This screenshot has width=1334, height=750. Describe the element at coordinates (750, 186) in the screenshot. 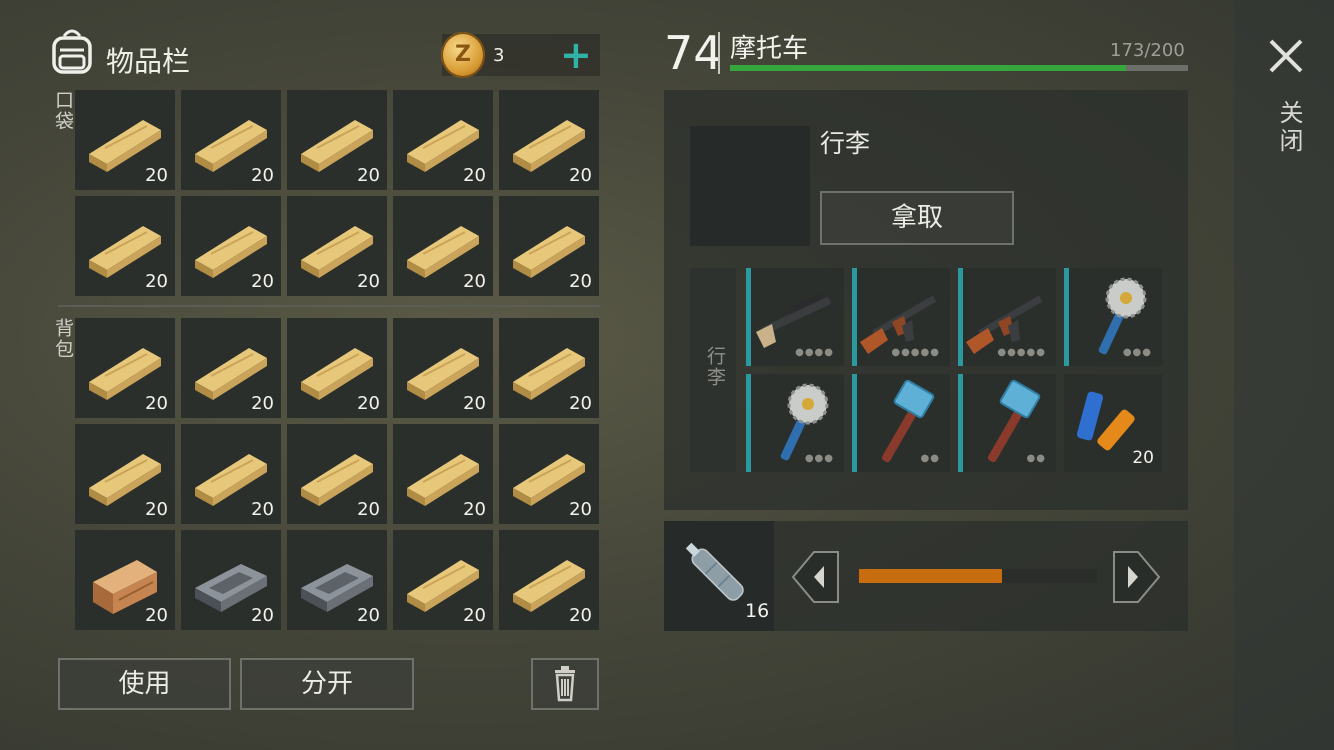

I see `item-preview` at that location.